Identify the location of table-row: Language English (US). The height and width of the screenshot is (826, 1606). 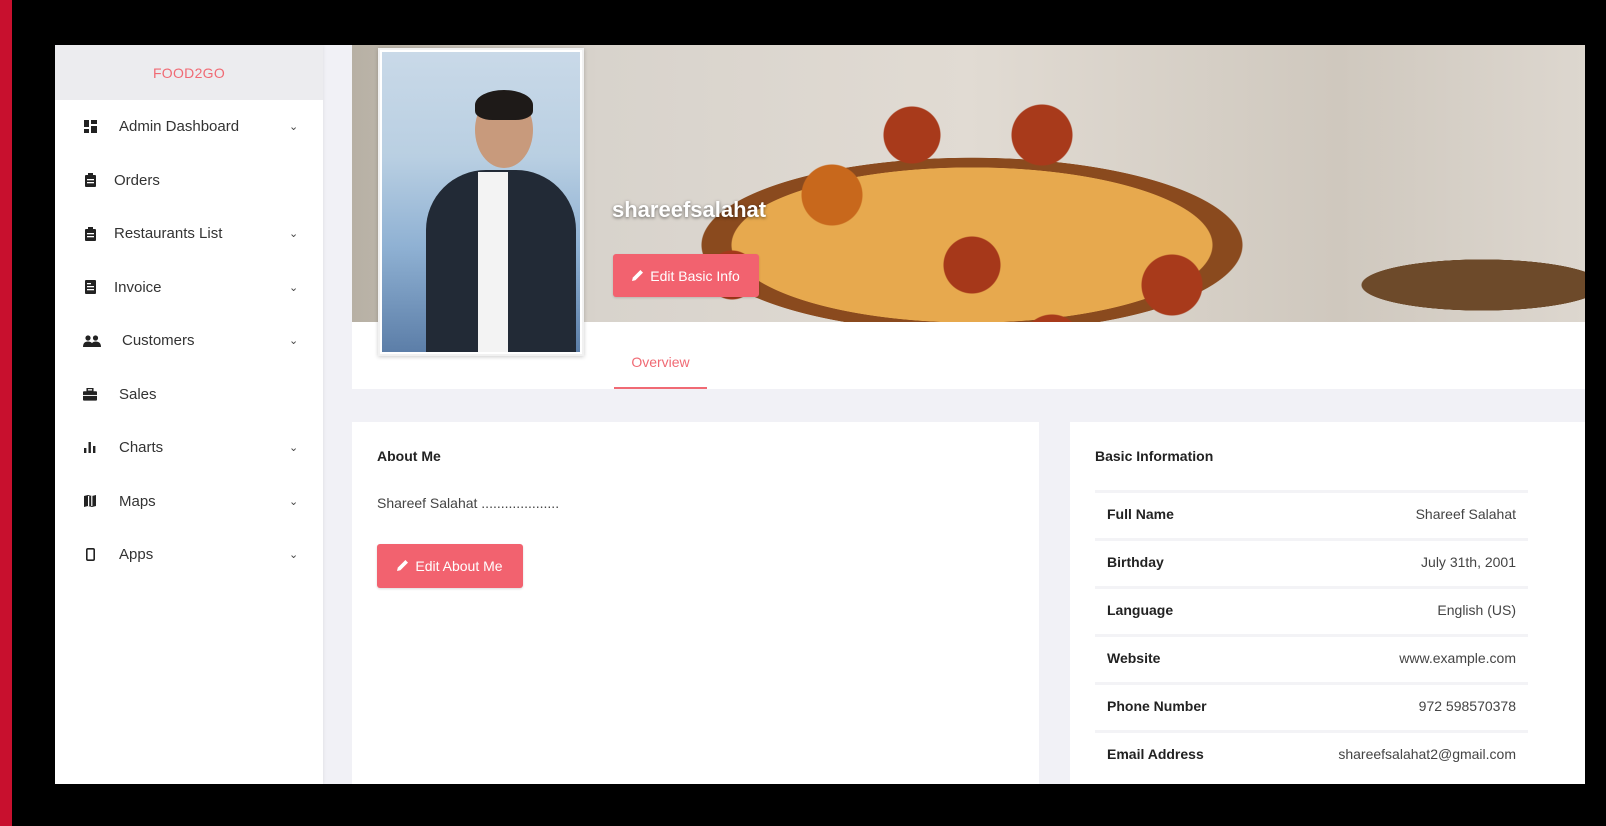
(1311, 608).